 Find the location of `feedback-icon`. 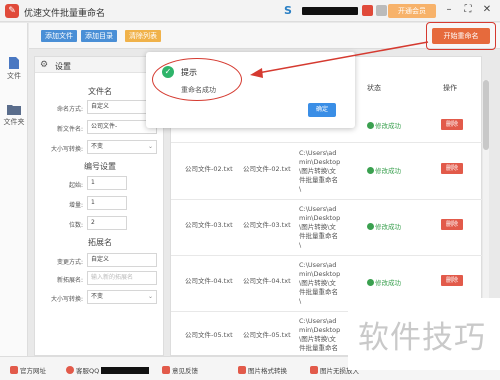

feedback-icon is located at coordinates (166, 370).